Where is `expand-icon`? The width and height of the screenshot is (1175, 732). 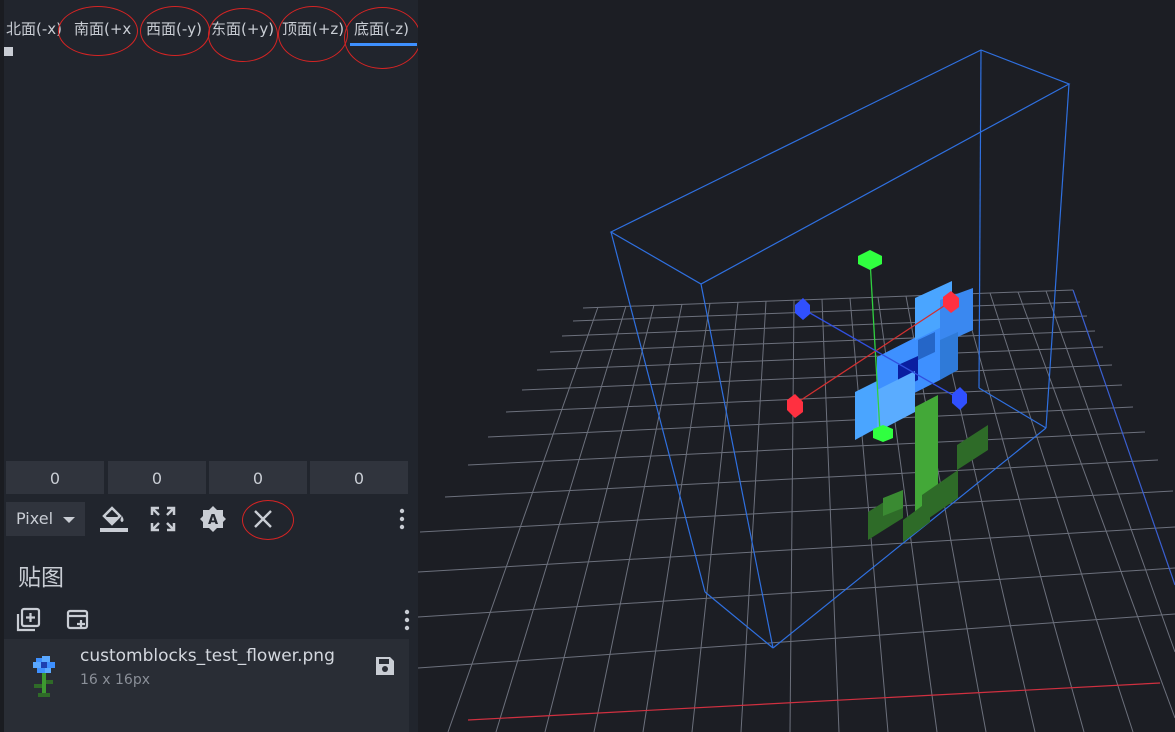
expand-icon is located at coordinates (163, 519).